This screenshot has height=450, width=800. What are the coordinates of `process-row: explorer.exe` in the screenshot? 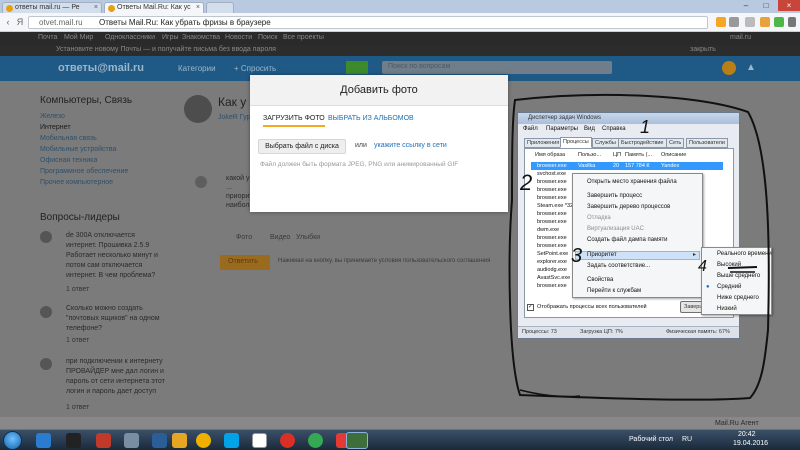 It's located at (552, 262).